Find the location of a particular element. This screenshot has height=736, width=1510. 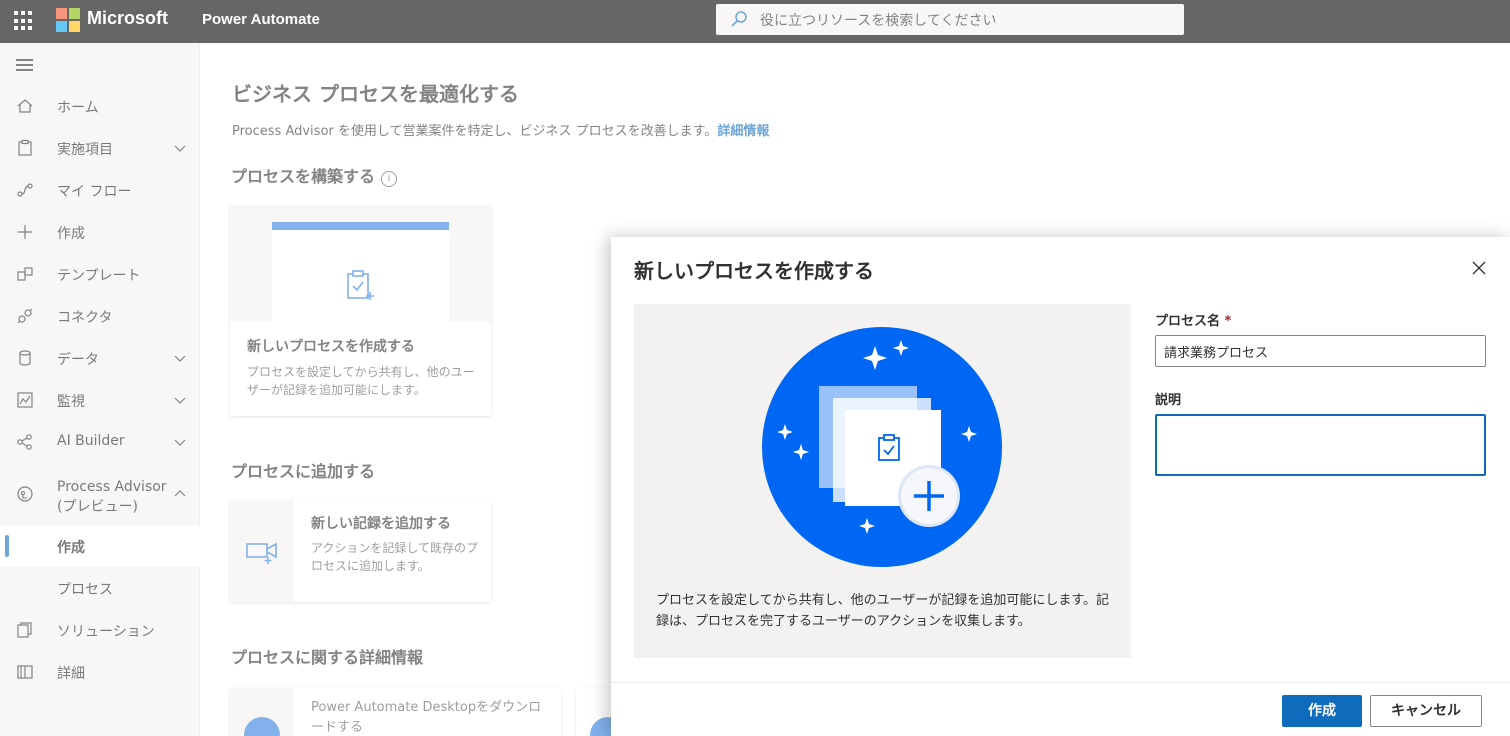

search-placeholder: 役に立つリソースを検索してください is located at coordinates (878, 21).